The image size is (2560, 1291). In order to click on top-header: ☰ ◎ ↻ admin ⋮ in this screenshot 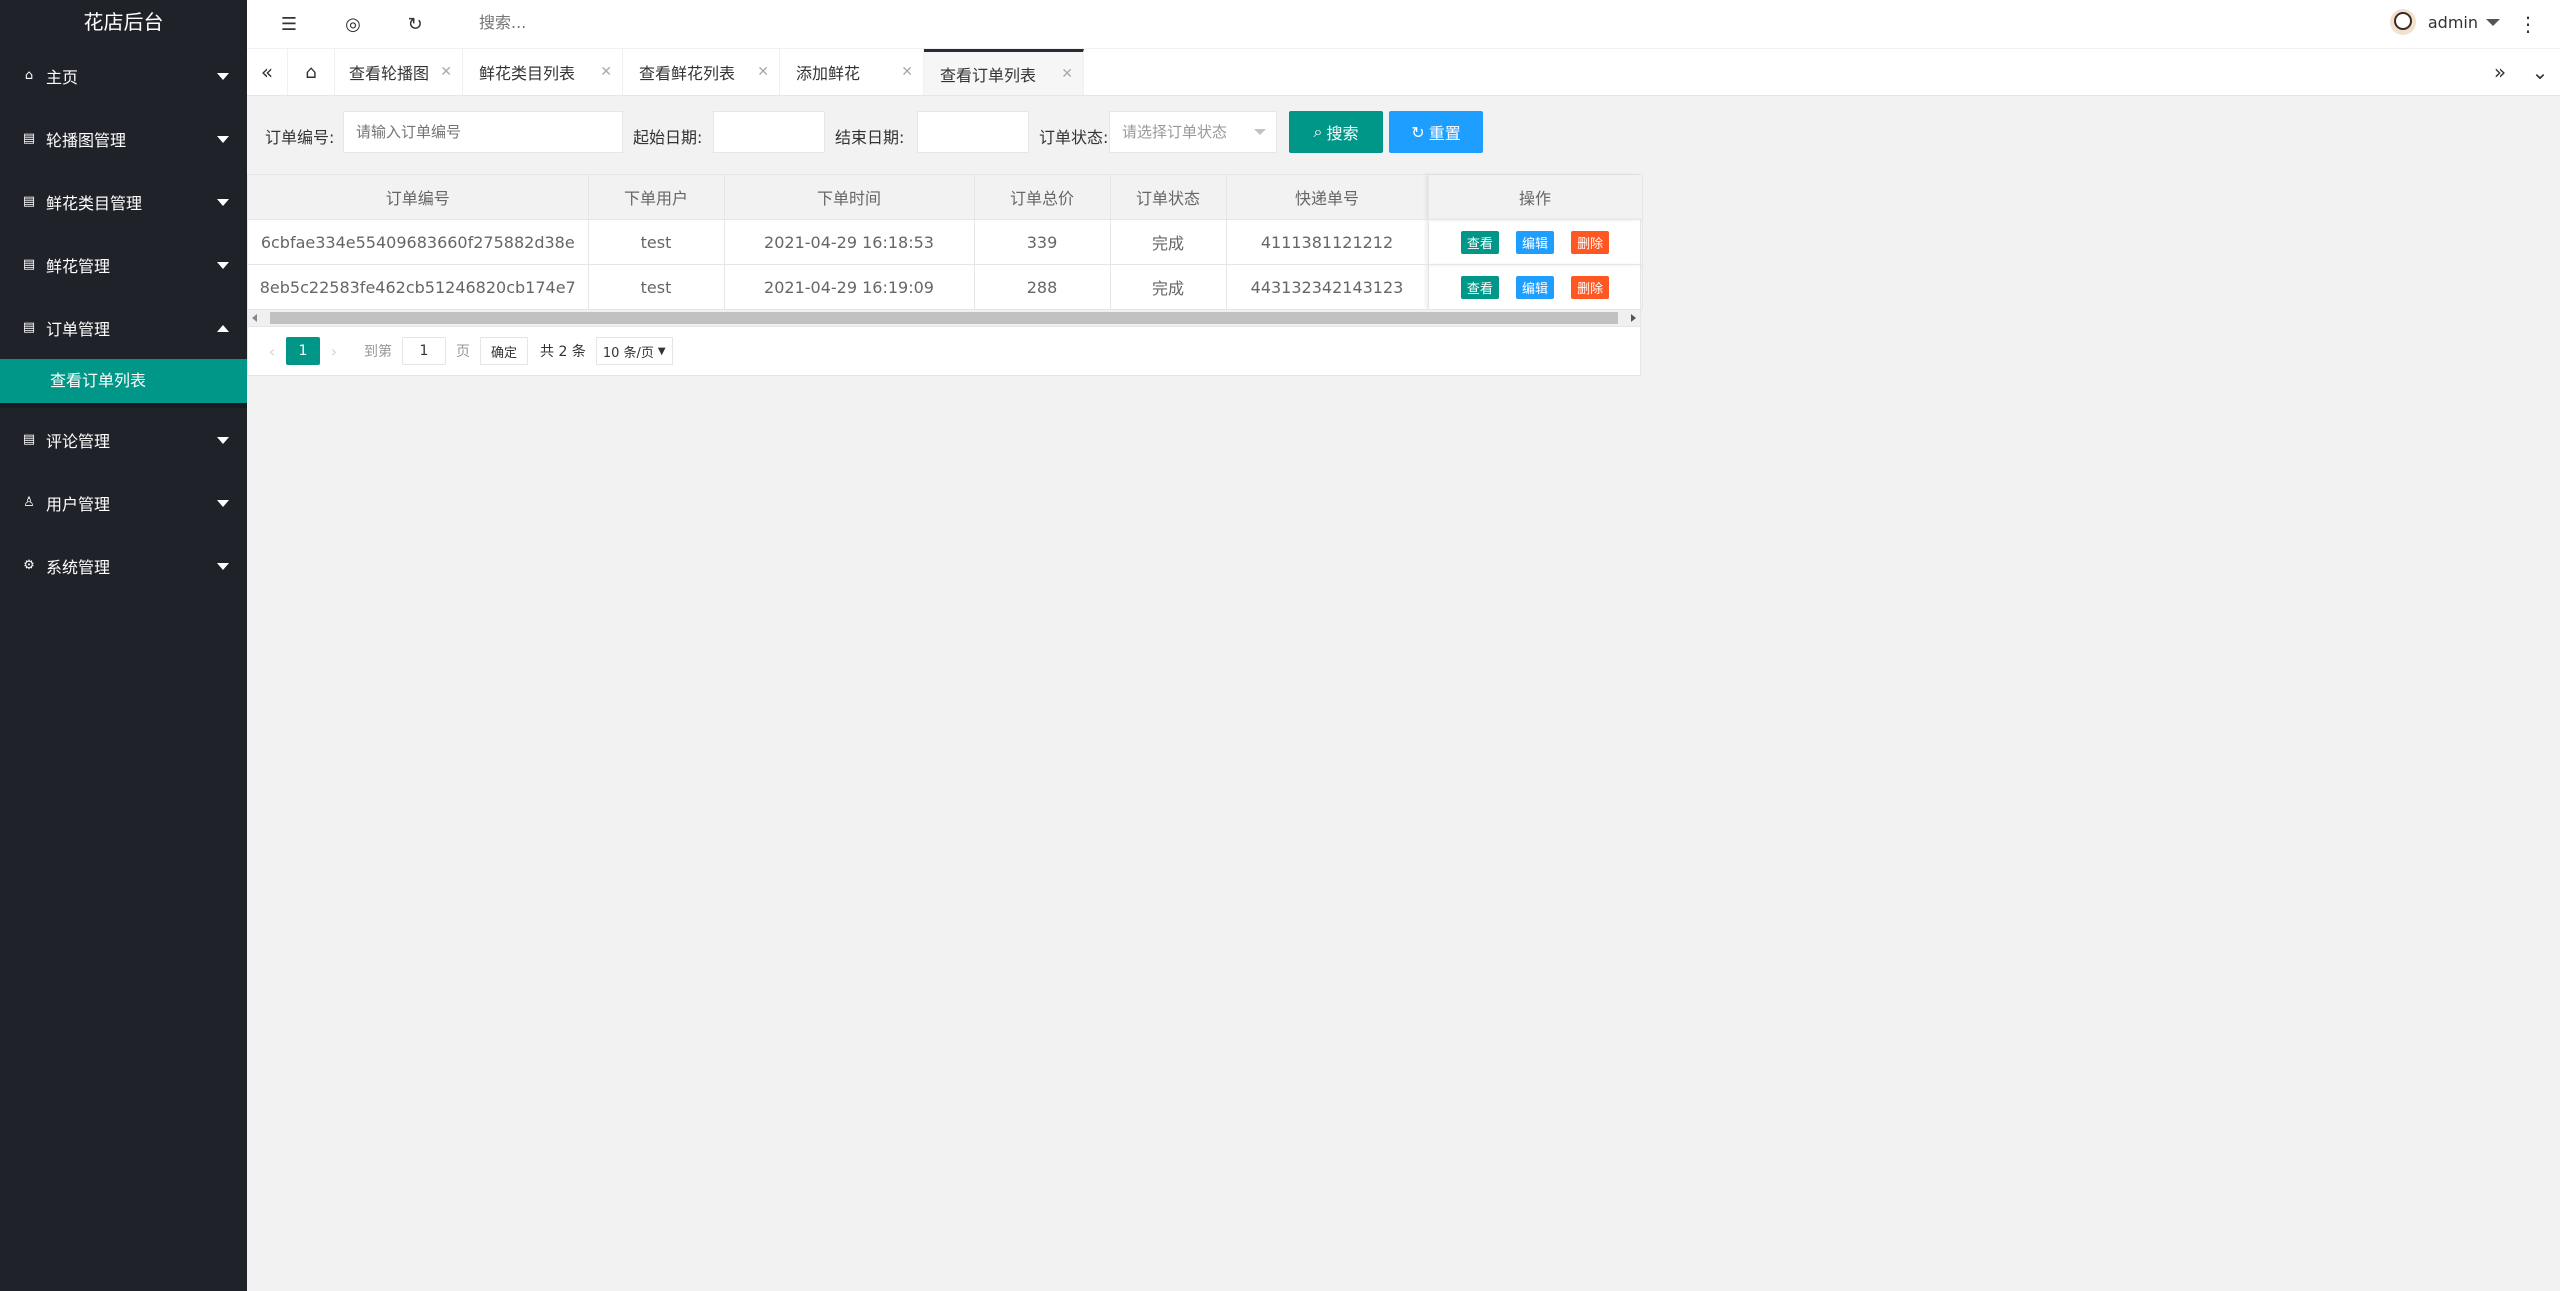, I will do `click(1403, 24)`.